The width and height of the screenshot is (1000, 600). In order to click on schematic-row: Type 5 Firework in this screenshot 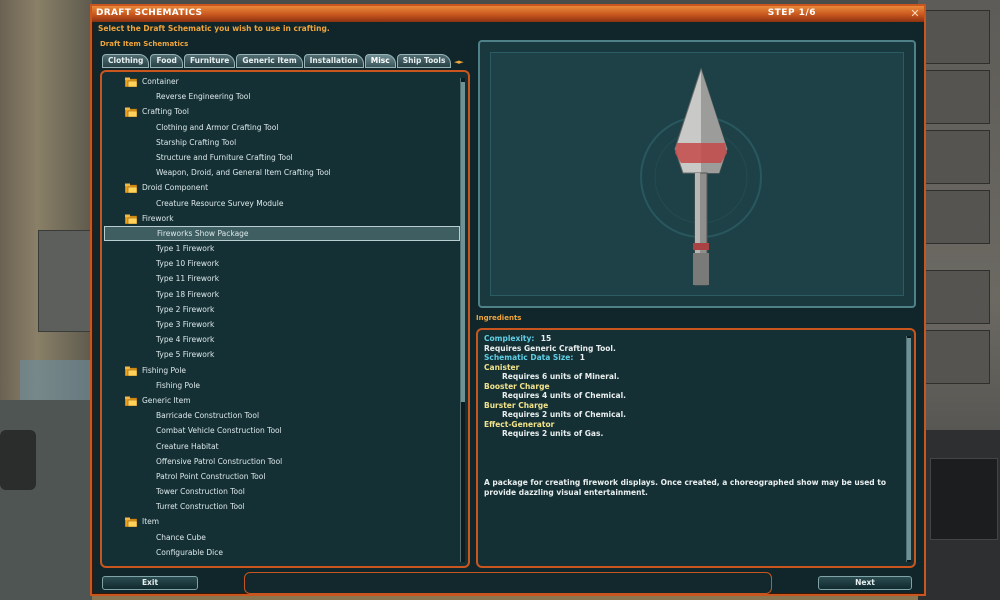, I will do `click(282, 354)`.